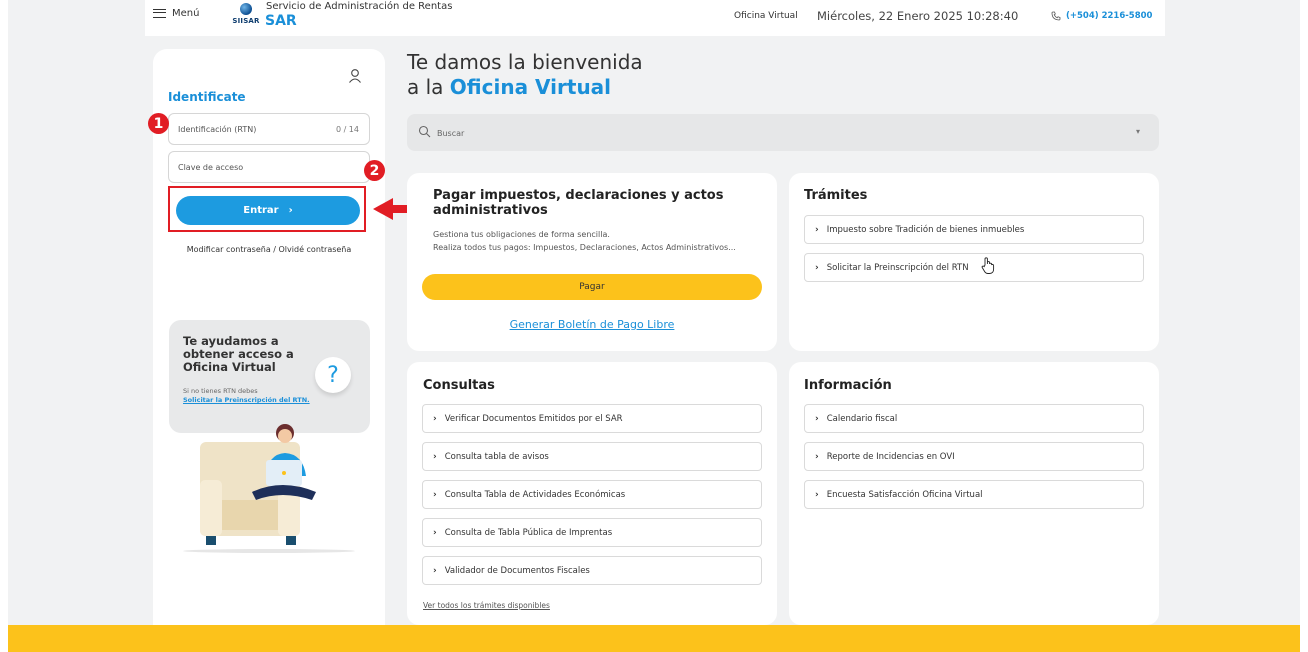 The height and width of the screenshot is (652, 1308). What do you see at coordinates (459, 385) in the screenshot?
I see `consultas-title: Consultas` at bounding box center [459, 385].